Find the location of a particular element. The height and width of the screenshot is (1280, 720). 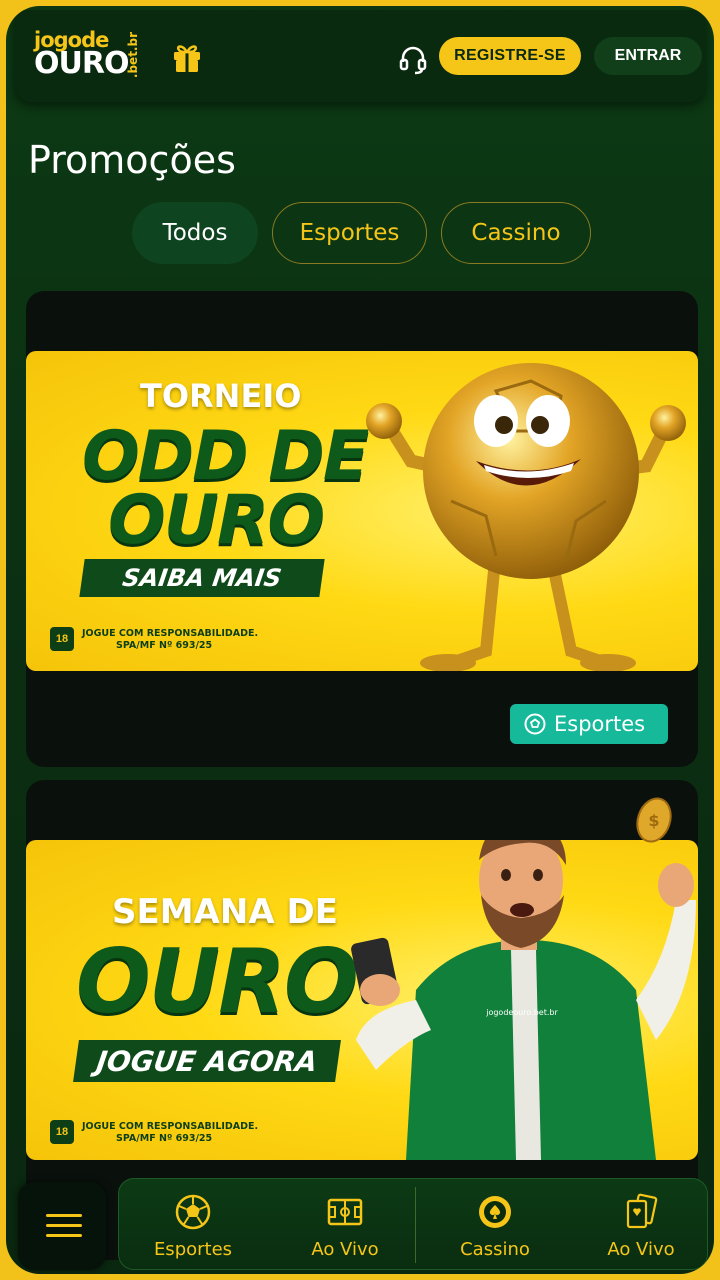

cards-icon is located at coordinates (642, 1211).